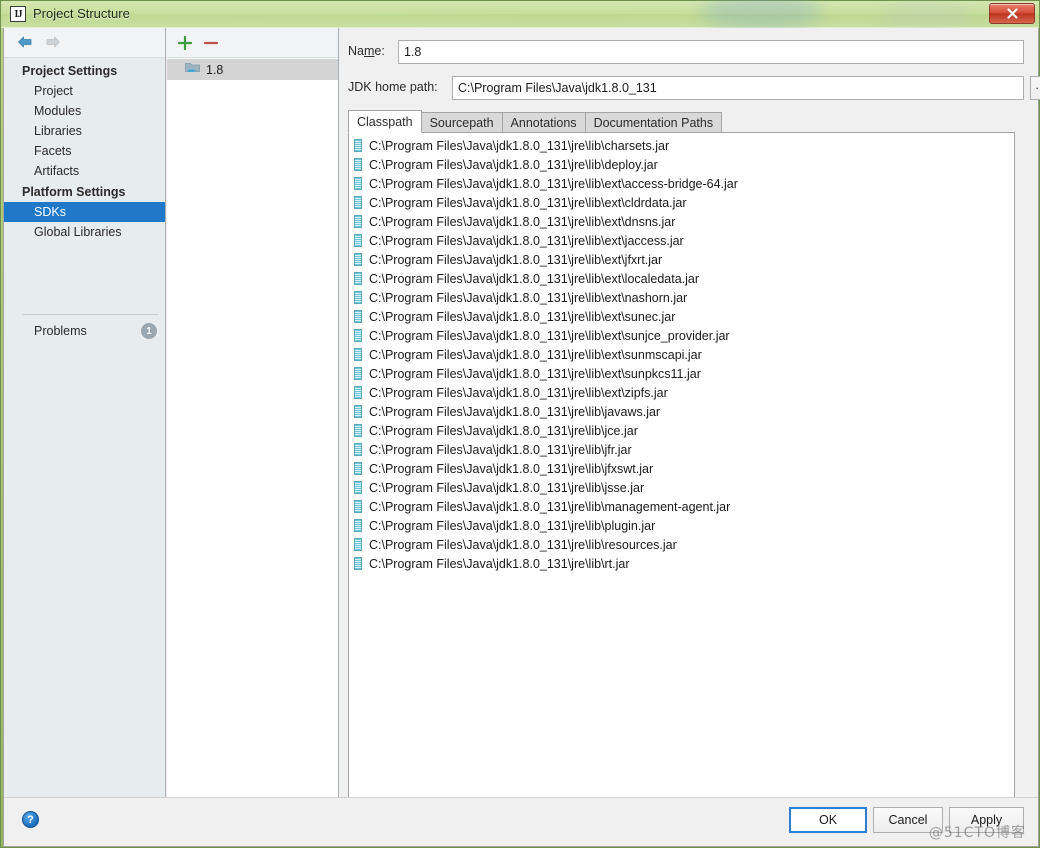  What do you see at coordinates (84, 131) in the screenshot?
I see `sidebar-item-libraries: Libraries` at bounding box center [84, 131].